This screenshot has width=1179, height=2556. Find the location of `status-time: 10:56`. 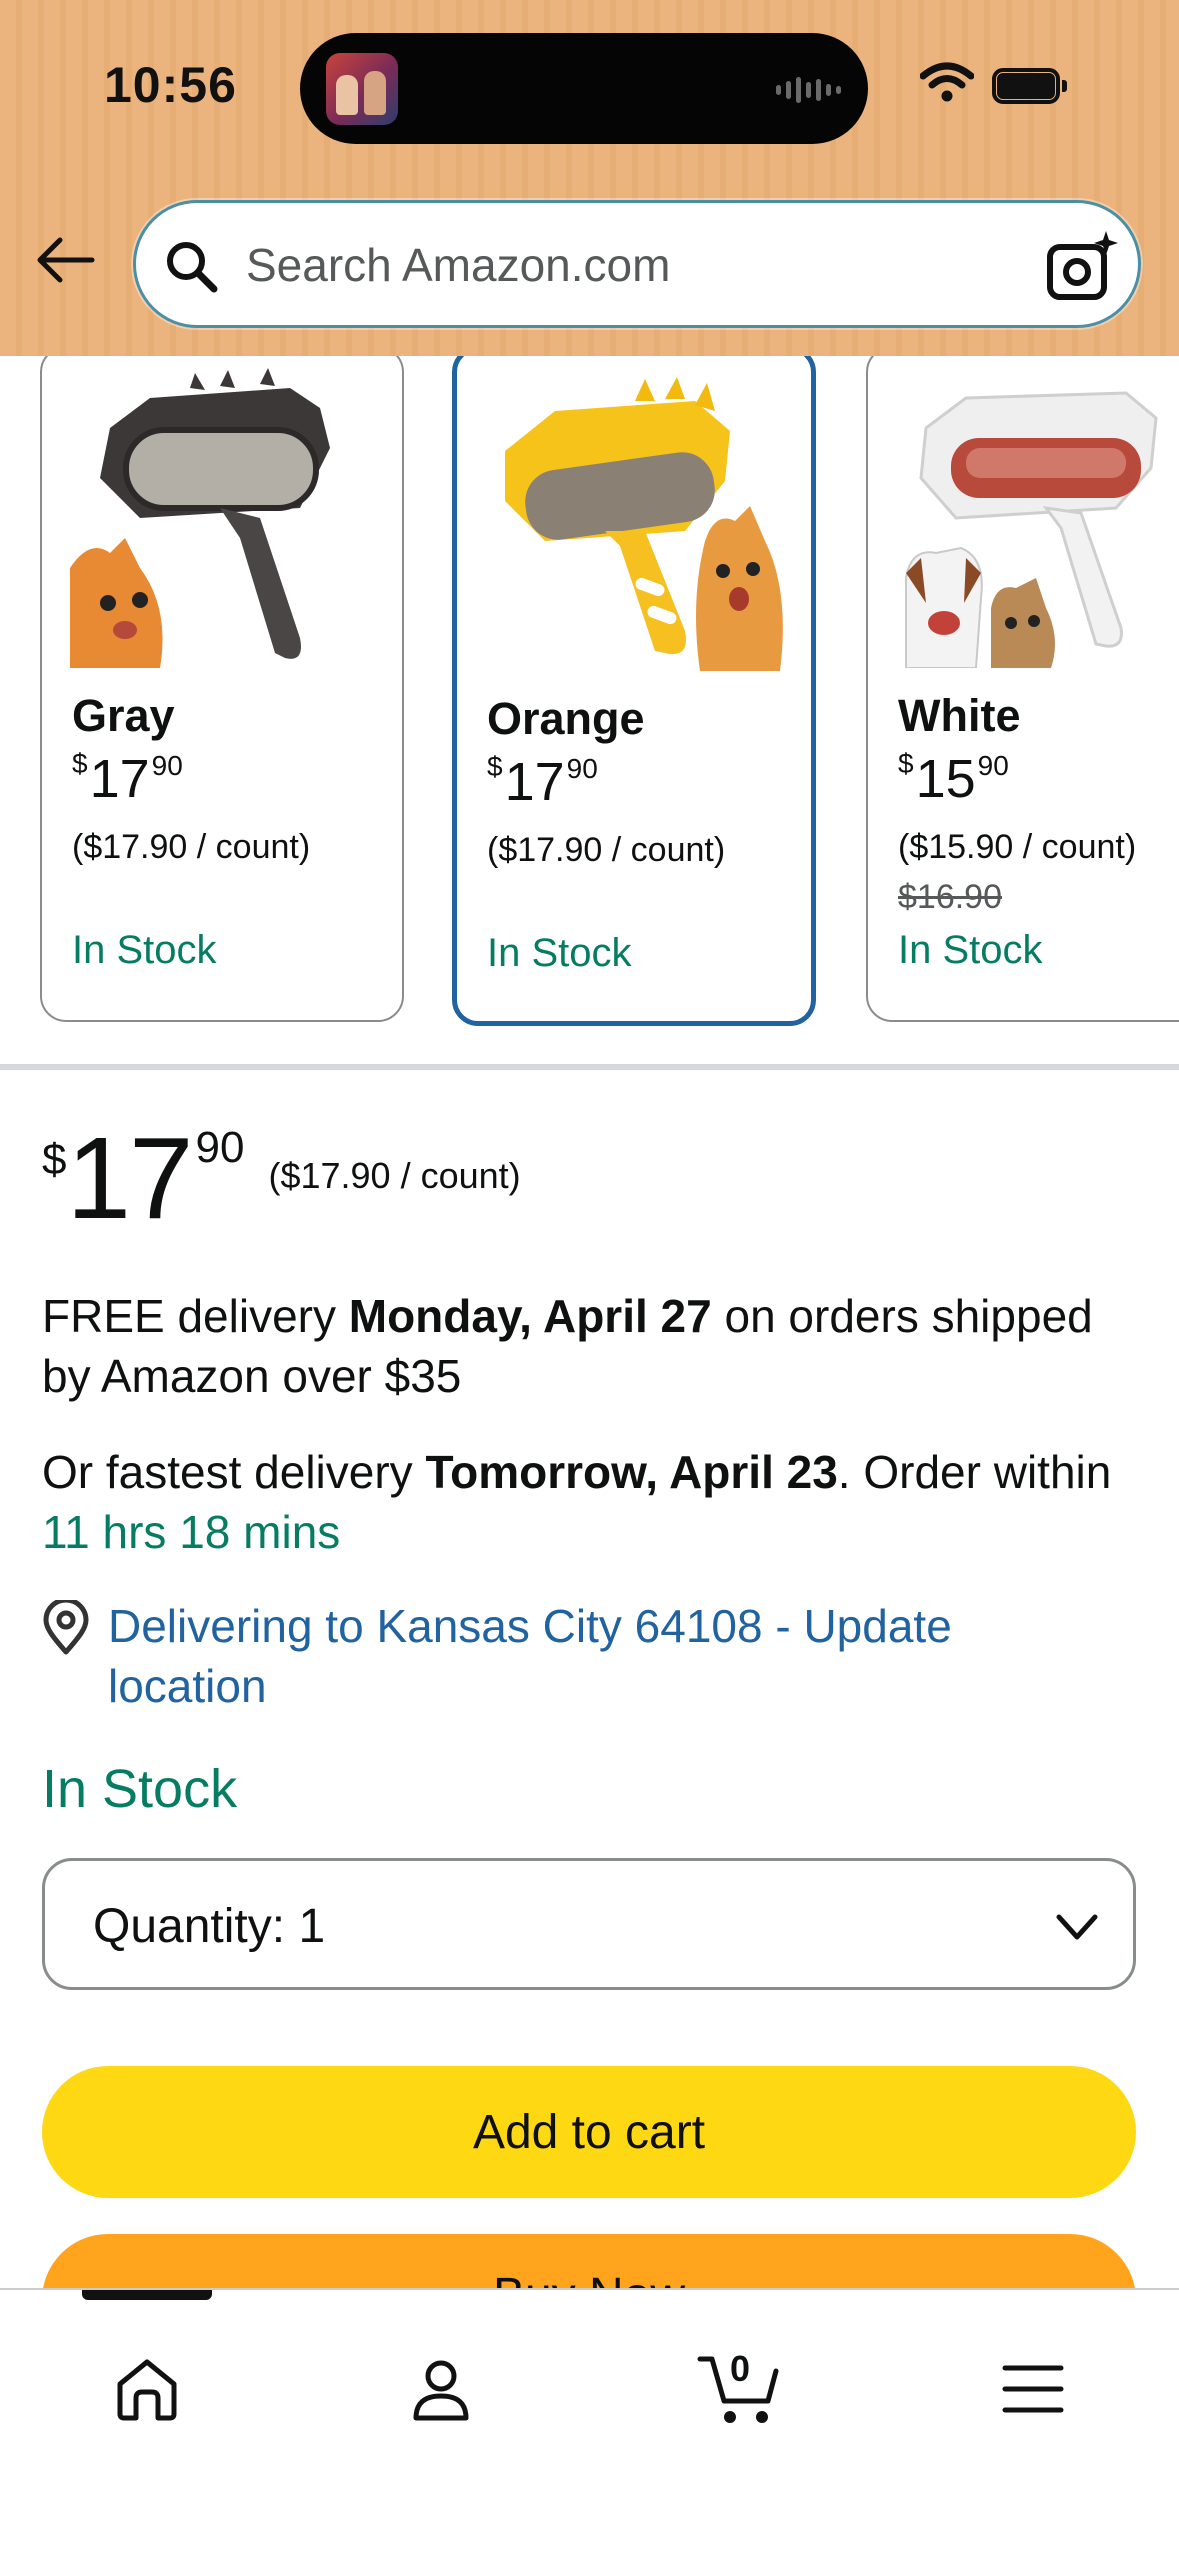

status-time: 10:56 is located at coordinates (170, 85).